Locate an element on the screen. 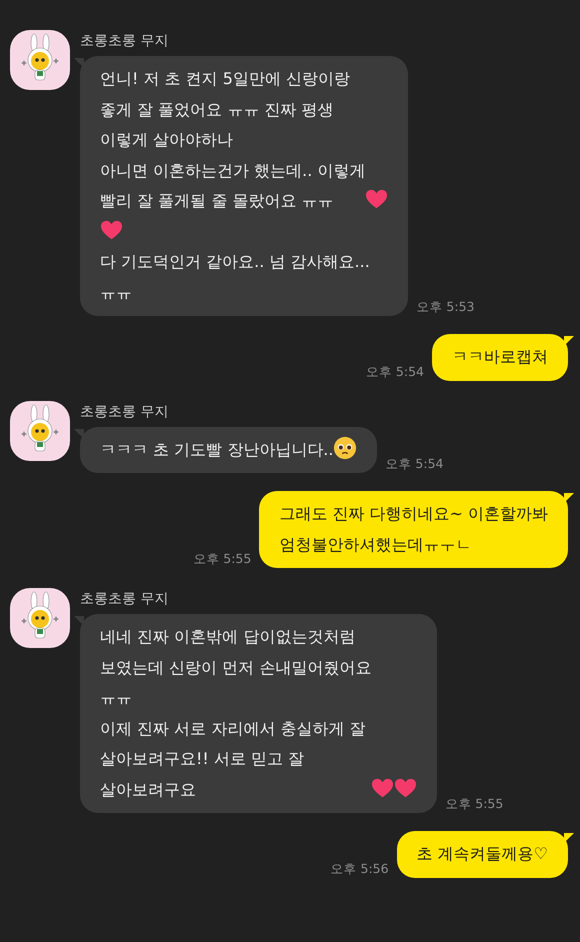 The image size is (580, 942). message-text: 그래도 진짜 다행히네요~ 이혼할까봐 엄청불안하셔했는데ㅠㅜㄴ is located at coordinates (413, 529).